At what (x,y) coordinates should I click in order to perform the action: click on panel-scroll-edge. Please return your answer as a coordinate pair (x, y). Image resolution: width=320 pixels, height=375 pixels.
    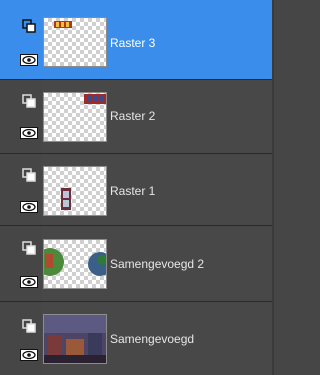
    Looking at the image, I should click on (273, 187).